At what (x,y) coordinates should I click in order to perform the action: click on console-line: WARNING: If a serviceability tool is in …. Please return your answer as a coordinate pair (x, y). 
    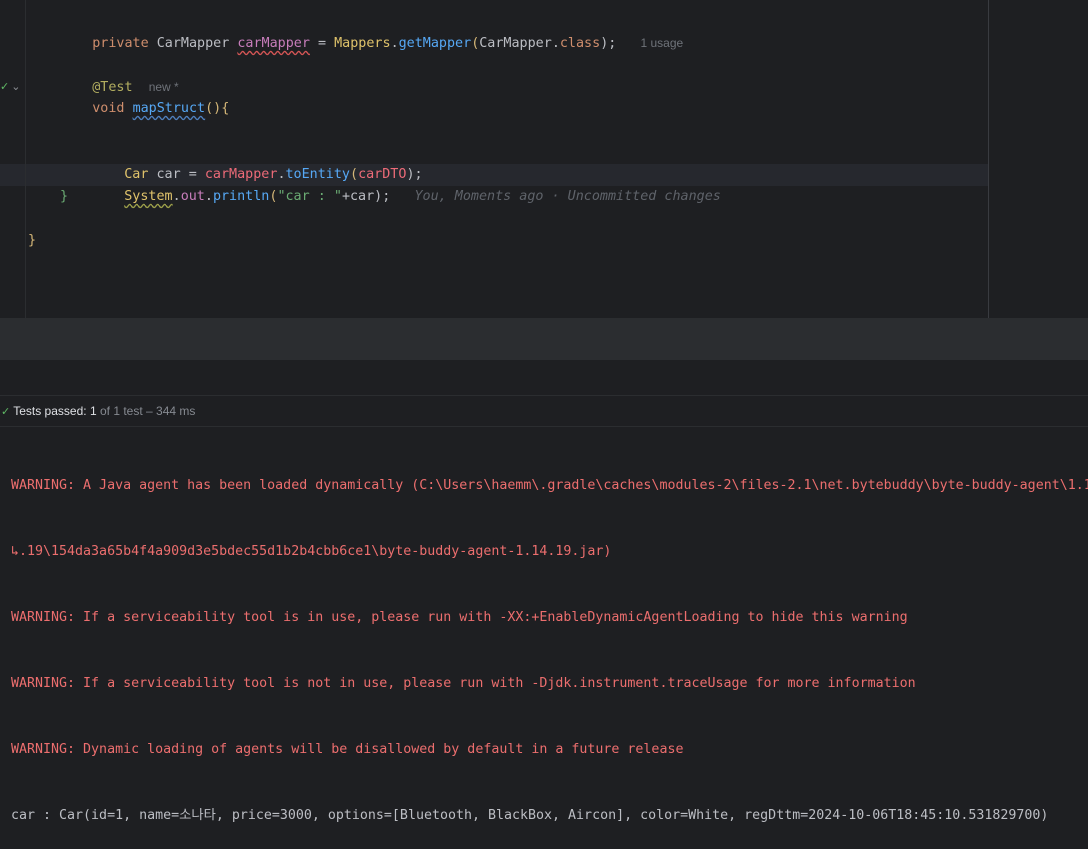
    Looking at the image, I should click on (459, 617).